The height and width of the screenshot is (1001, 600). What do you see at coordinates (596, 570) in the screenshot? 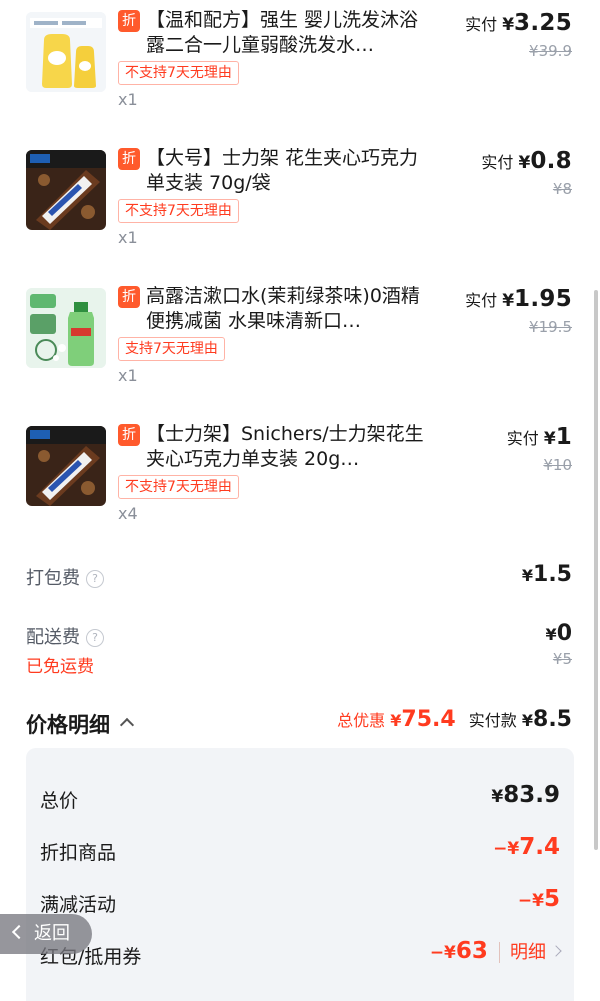
I see `scrollbar` at bounding box center [596, 570].